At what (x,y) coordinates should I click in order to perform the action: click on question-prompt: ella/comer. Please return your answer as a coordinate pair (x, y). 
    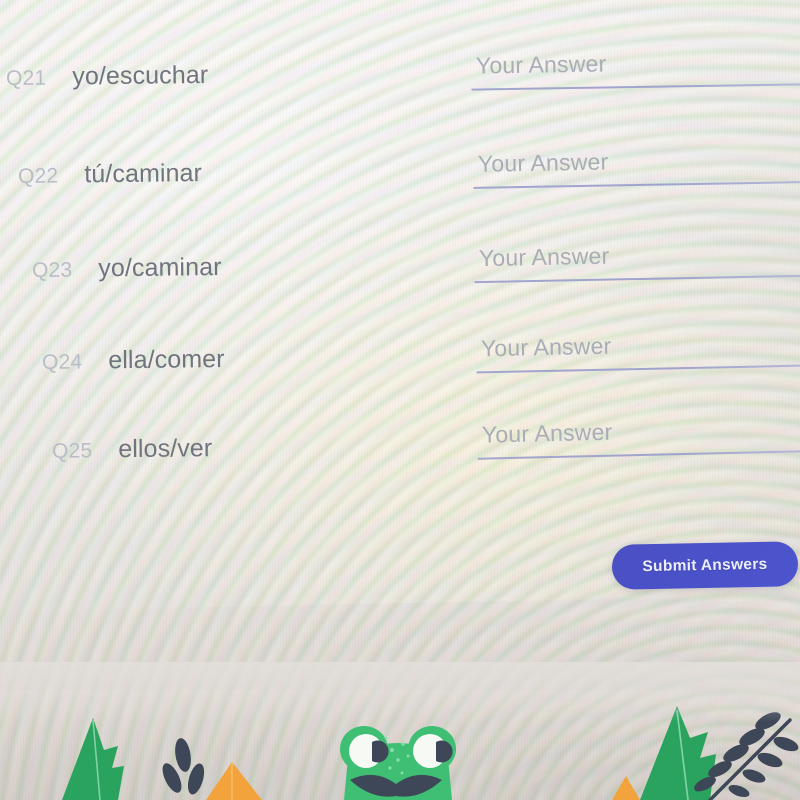
    Looking at the image, I should click on (166, 360).